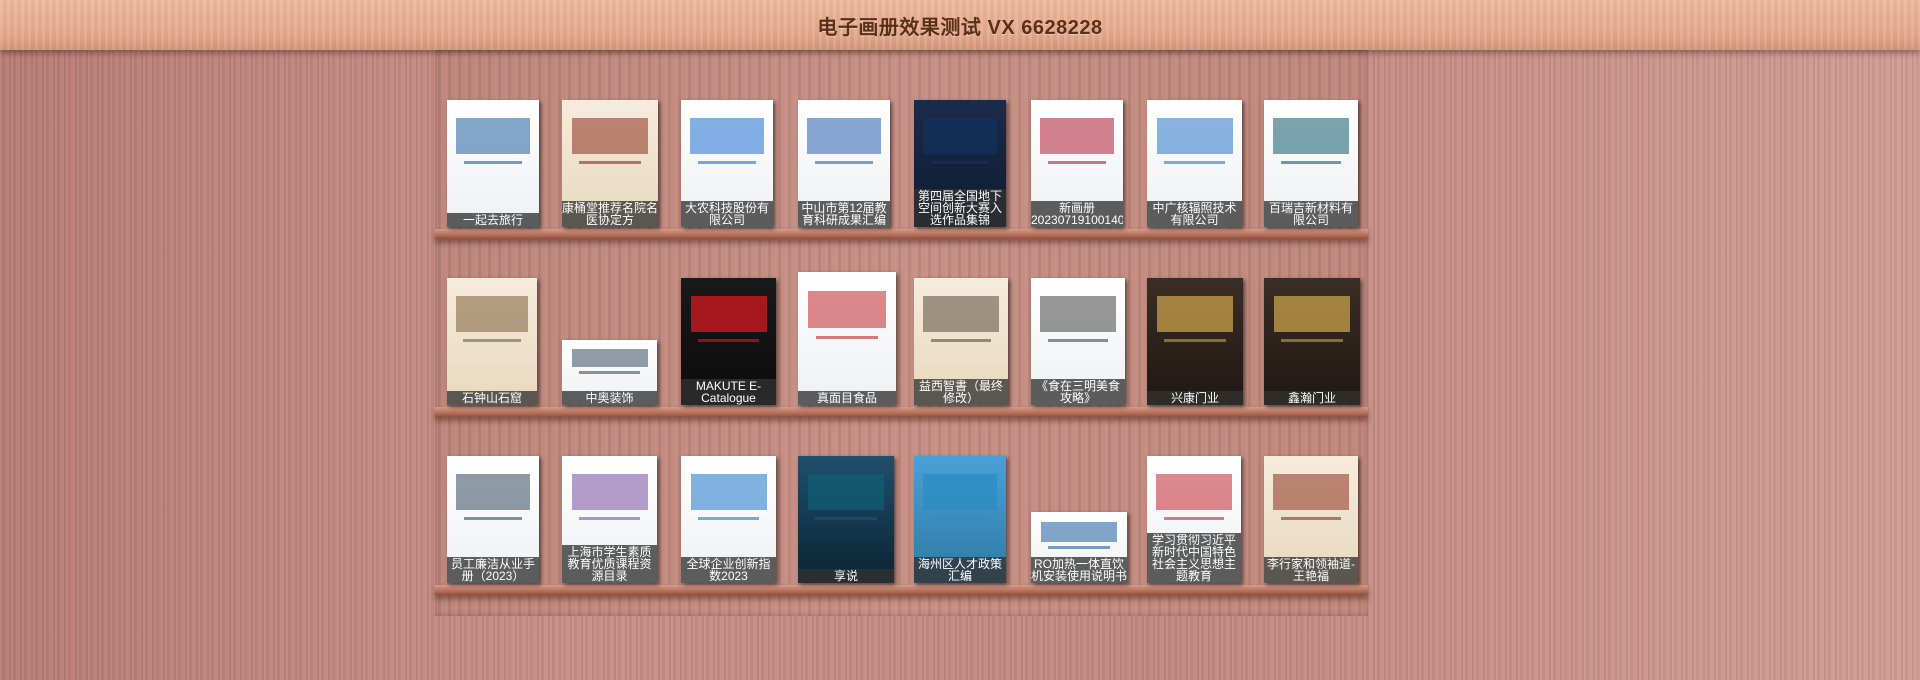 The image size is (1920, 680). I want to click on book-title: 康桶堂推荐名院名医协定方, so click(610, 214).